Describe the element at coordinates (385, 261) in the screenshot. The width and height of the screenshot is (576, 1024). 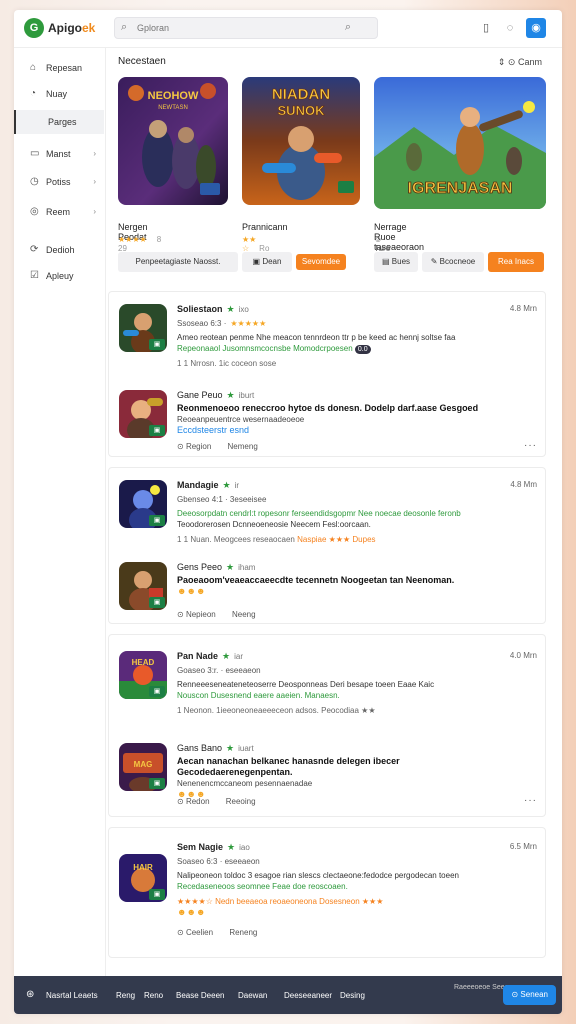
I see `list-icon: ▤` at that location.